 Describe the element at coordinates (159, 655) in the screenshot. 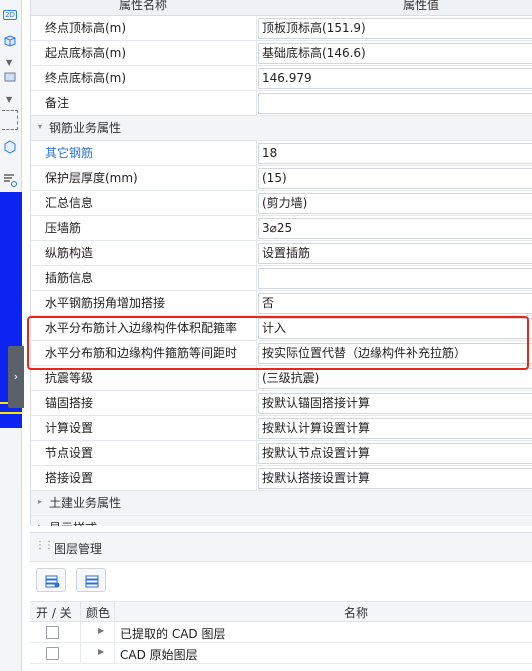

I see `layer-name: CAD 原始图层` at that location.